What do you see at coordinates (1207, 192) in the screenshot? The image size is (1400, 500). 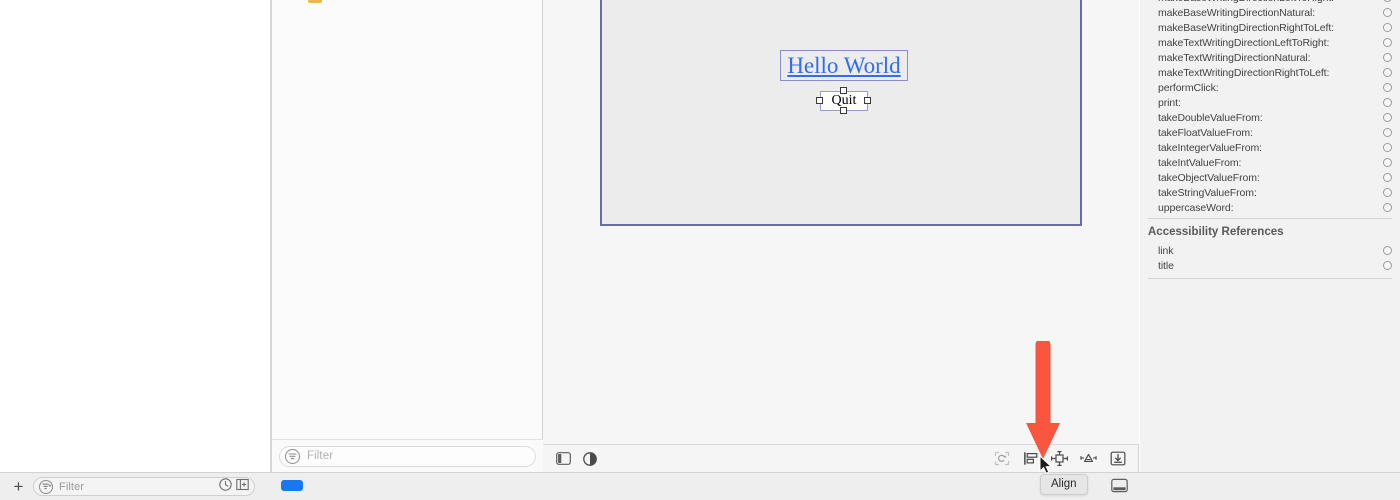 I see `inspector-attribute-label: takeStringValueFrom:` at bounding box center [1207, 192].